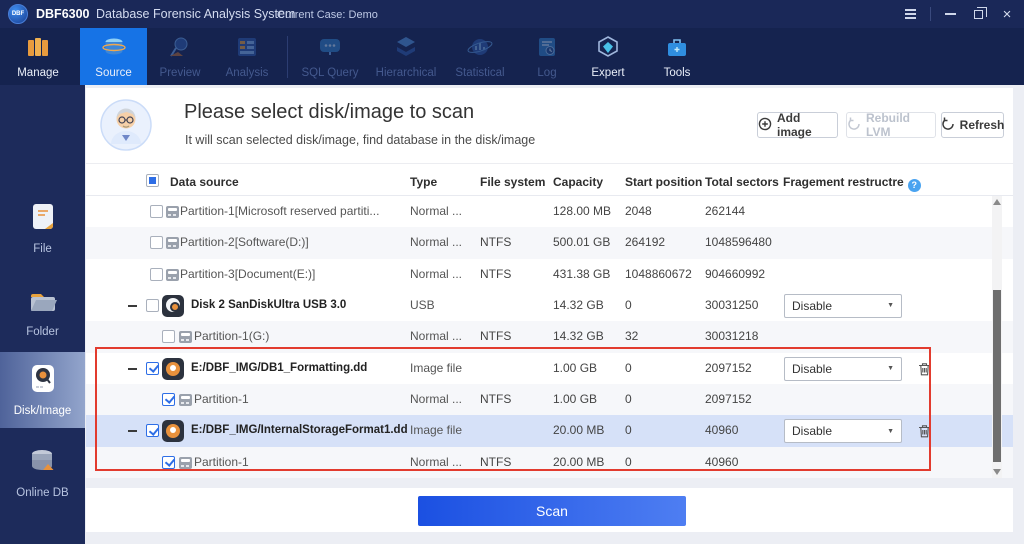 The width and height of the screenshot is (1024, 544). Describe the element at coordinates (972, 125) in the screenshot. I see `refresh-button: Refresh` at that location.